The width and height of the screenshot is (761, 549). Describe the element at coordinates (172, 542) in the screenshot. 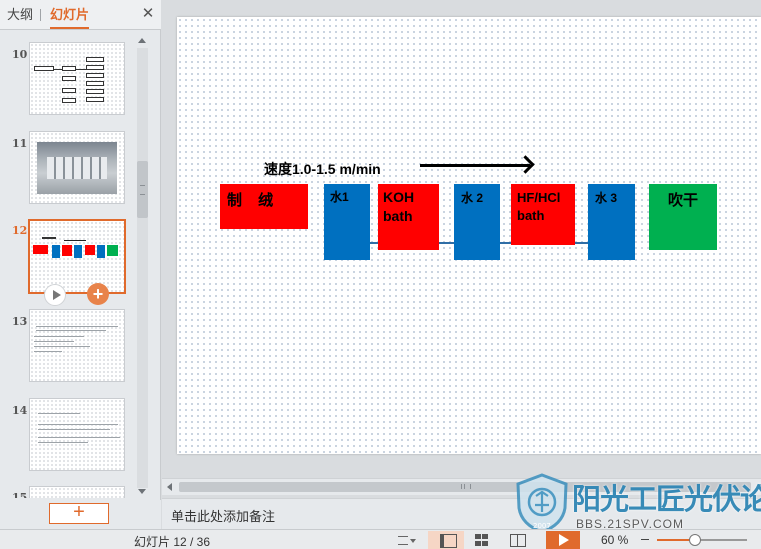

I see `slide-counter: 幻灯片 12 / 36` at that location.